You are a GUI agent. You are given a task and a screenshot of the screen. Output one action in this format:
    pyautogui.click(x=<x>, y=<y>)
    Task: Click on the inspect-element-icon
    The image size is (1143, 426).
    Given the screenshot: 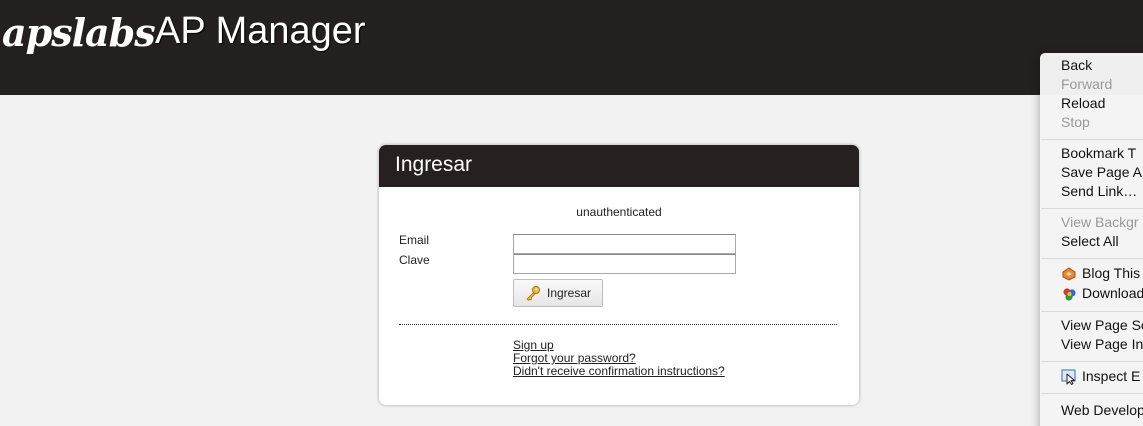 What is the action you would take?
    pyautogui.click(x=1069, y=377)
    